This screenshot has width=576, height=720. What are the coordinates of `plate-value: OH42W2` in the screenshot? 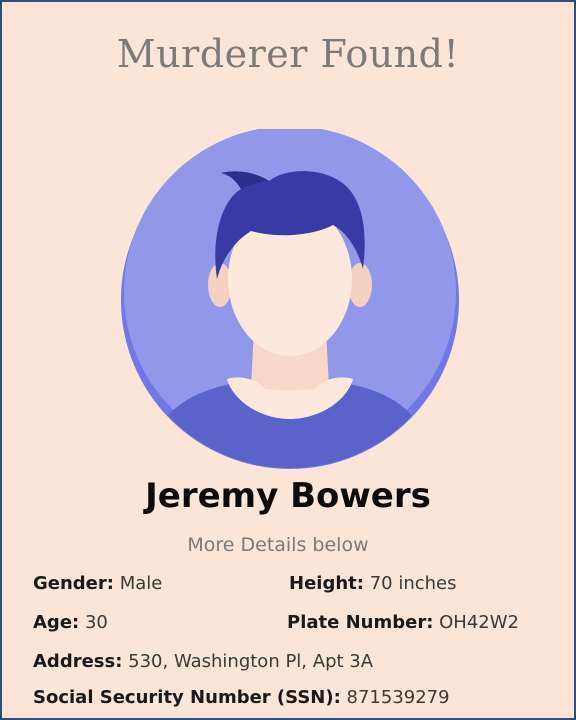 It's located at (479, 622).